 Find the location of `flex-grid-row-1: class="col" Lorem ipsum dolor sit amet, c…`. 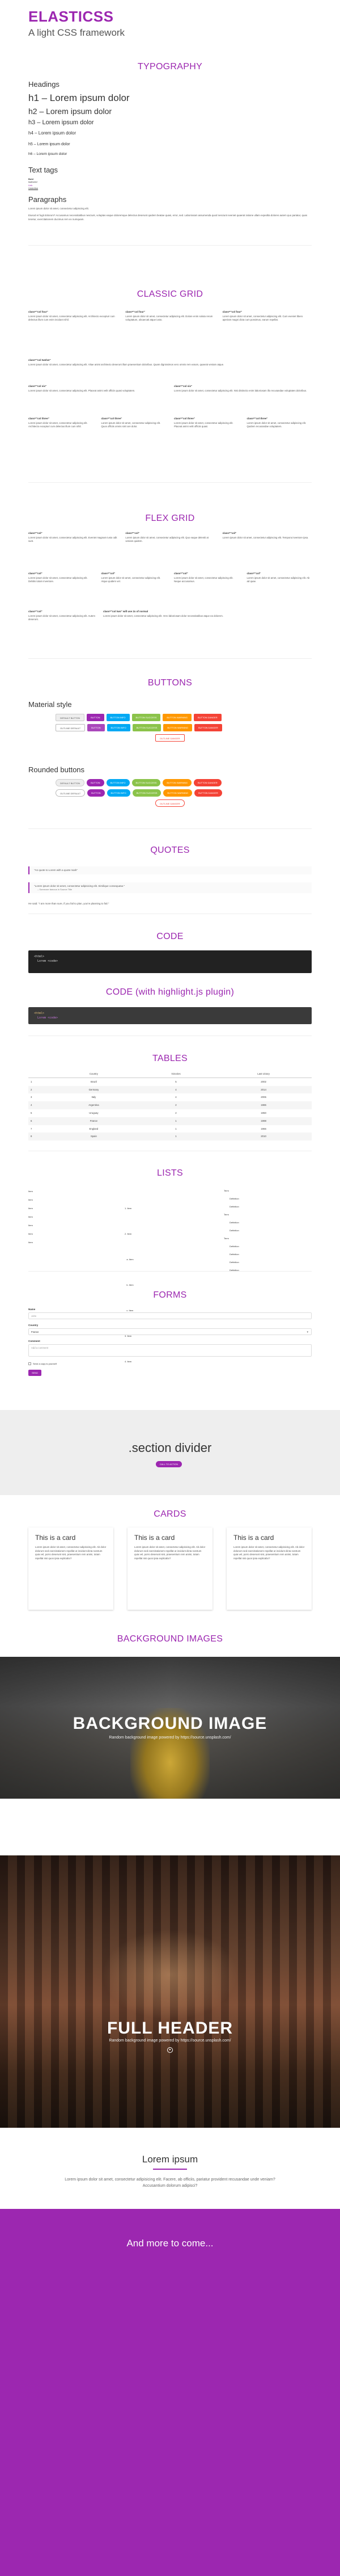

flex-grid-row-1: class="col" Lorem ipsum dolor sit amet, c… is located at coordinates (170, 538).